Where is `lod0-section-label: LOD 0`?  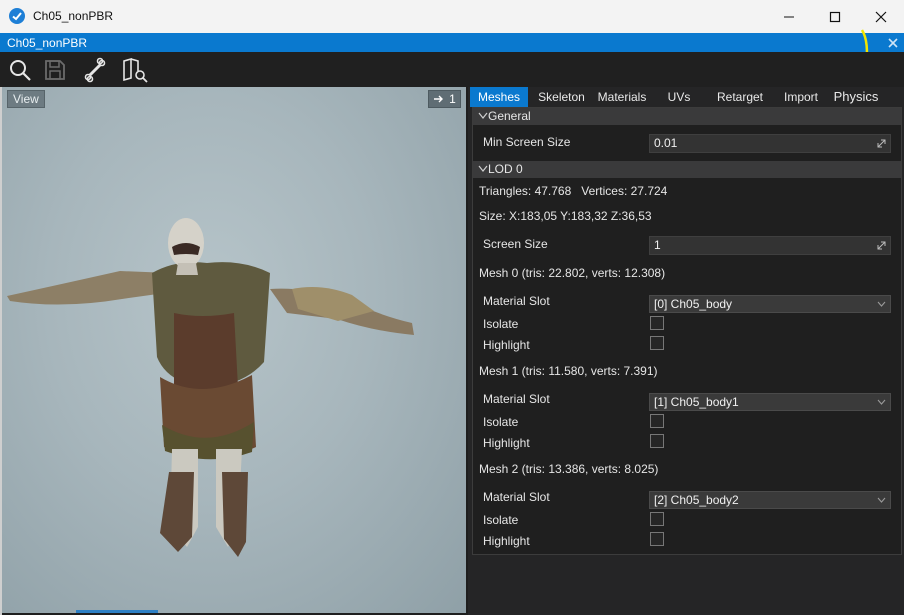
lod0-section-label: LOD 0 is located at coordinates (505, 169).